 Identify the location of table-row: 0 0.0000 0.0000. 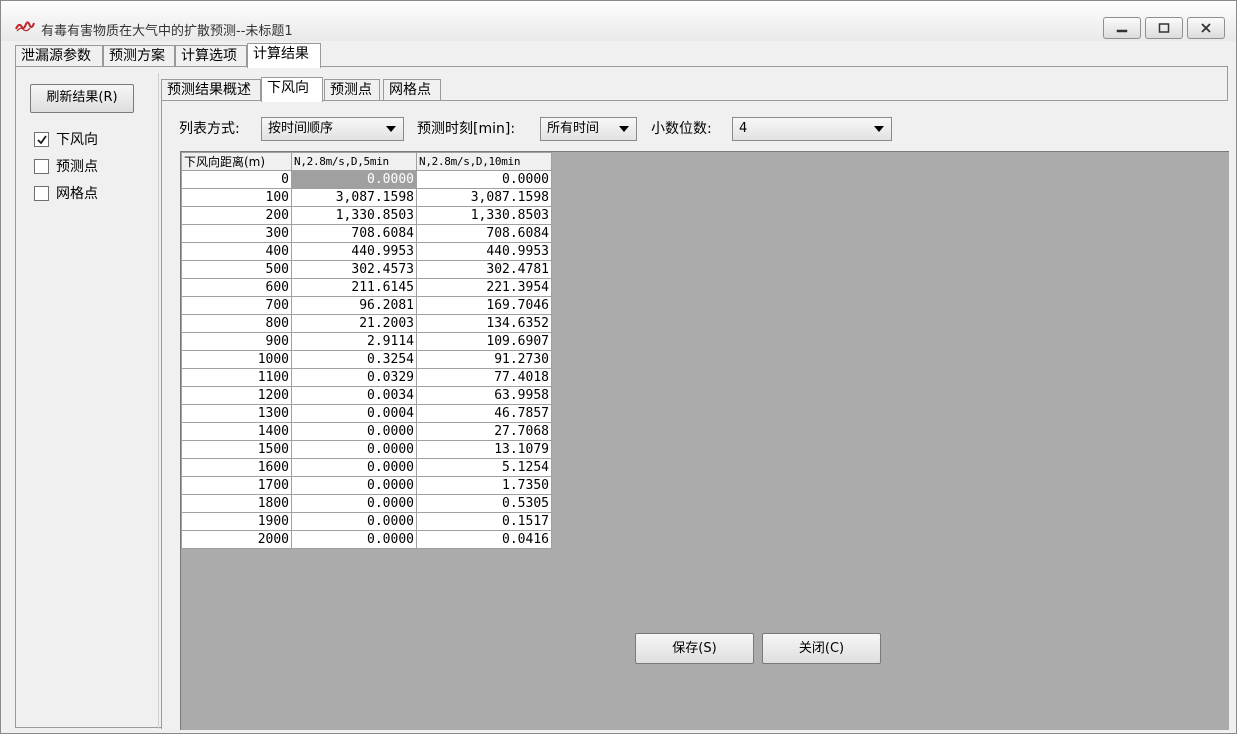
(366, 179).